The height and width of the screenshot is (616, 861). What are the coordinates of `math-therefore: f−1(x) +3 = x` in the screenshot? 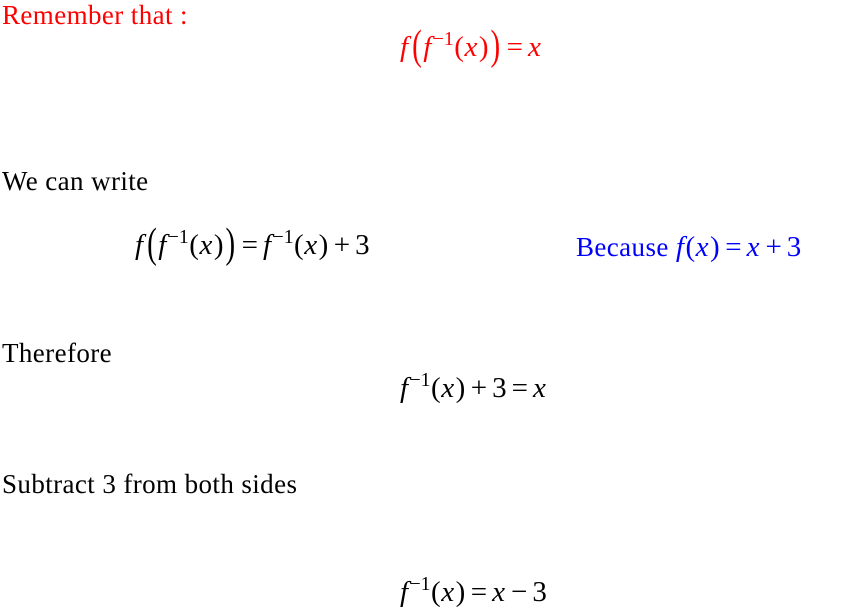 It's located at (473, 387).